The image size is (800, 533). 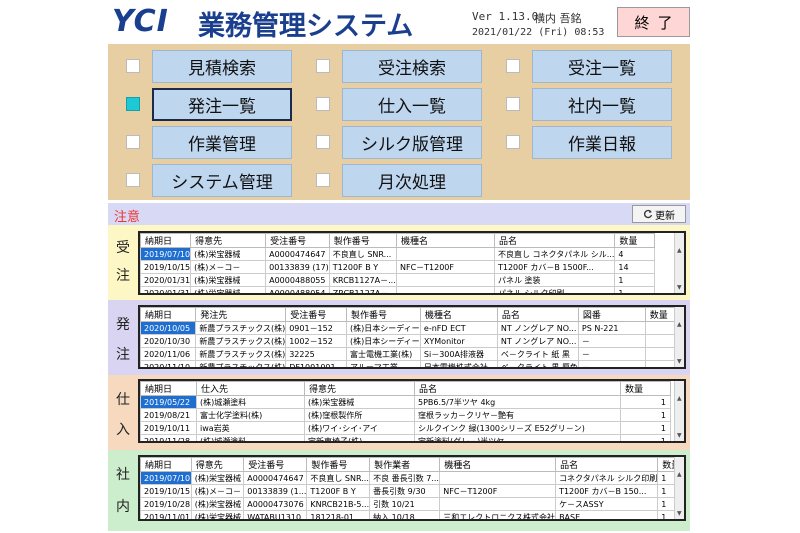 I want to click on table-cell: ベ－クライト 紙 黒, so click(x=537, y=354).